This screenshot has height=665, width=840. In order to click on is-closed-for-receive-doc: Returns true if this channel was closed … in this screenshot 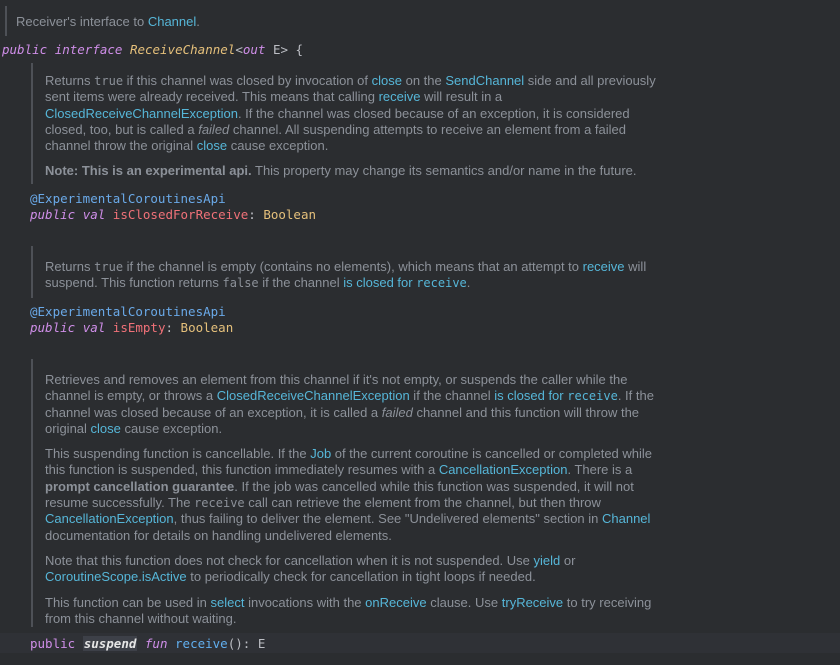, I will do `click(351, 123)`.